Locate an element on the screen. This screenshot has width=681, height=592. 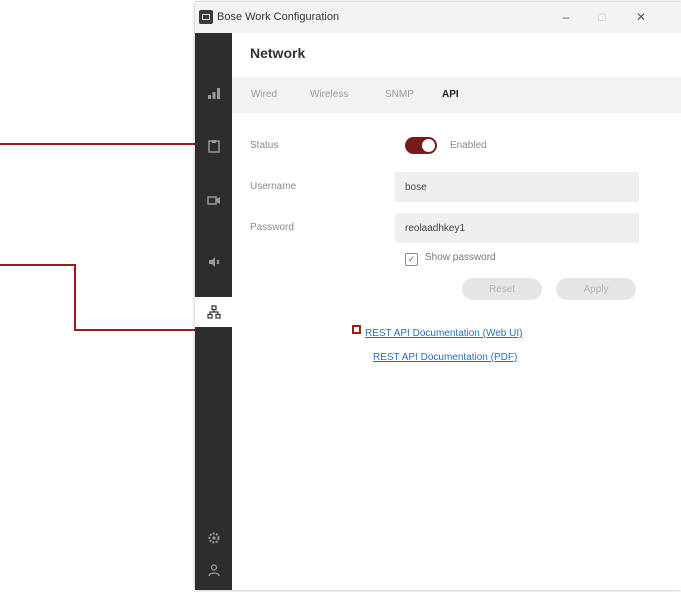
maximize-button: □ is located at coordinates (602, 17).